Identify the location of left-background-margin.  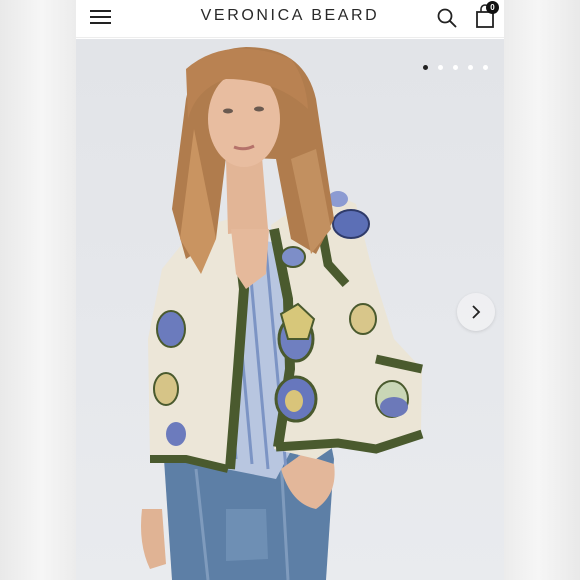
(38, 290).